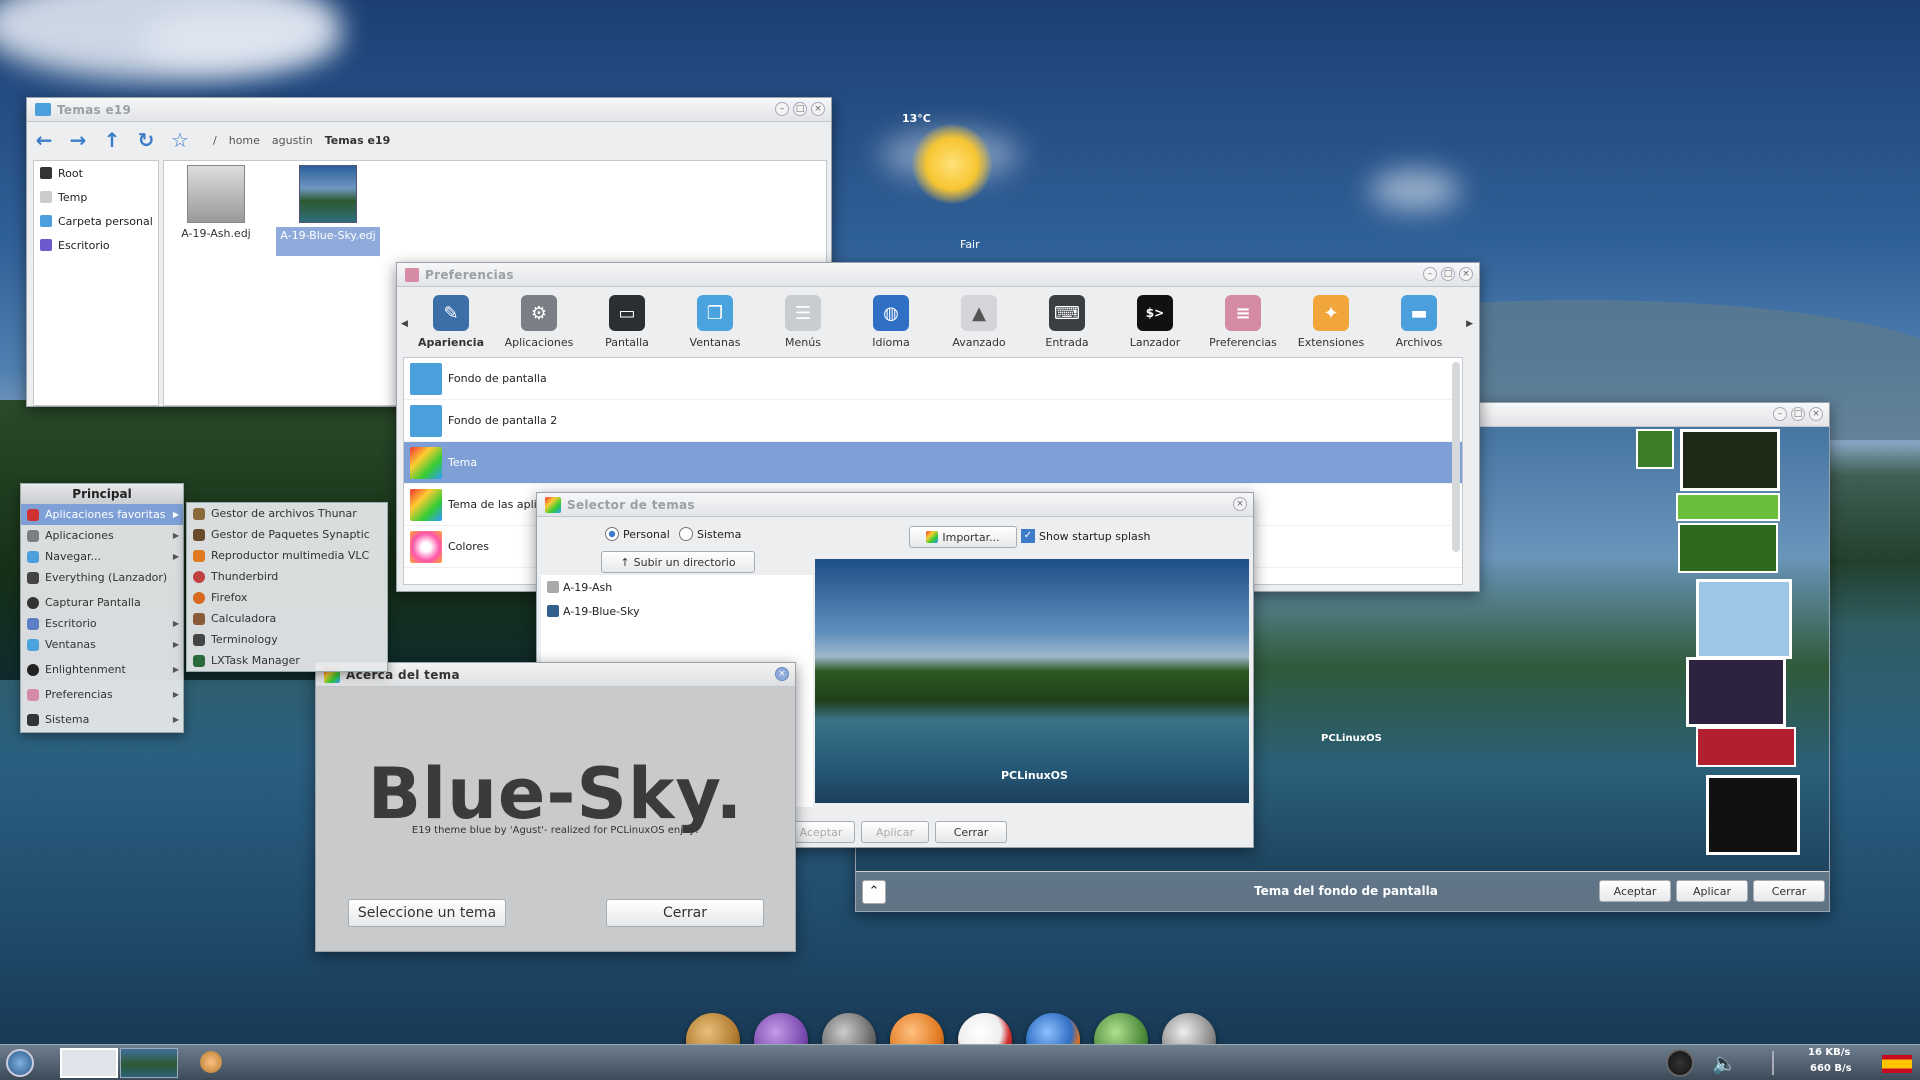 The image size is (1920, 1080). I want to click on menu-item-thunderbird: Thunderbird, so click(287, 576).